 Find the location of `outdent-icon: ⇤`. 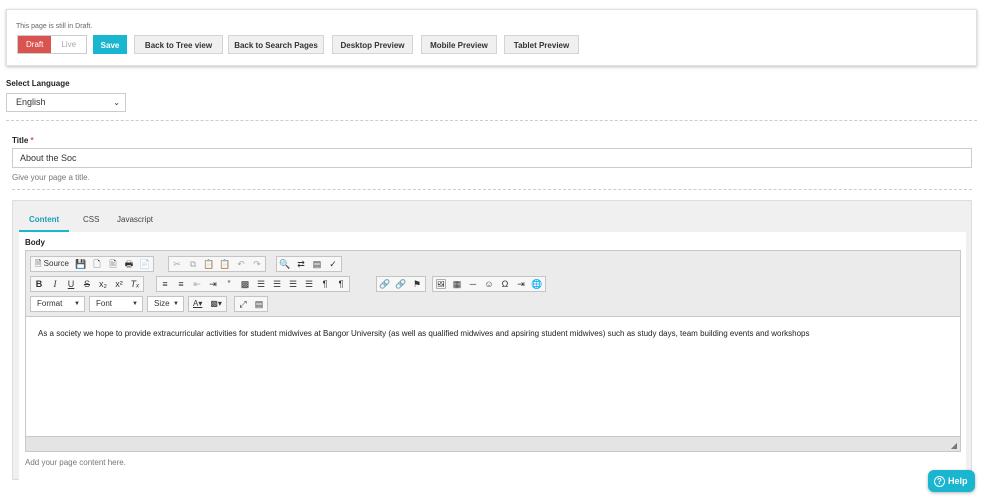

outdent-icon: ⇤ is located at coordinates (197, 284).